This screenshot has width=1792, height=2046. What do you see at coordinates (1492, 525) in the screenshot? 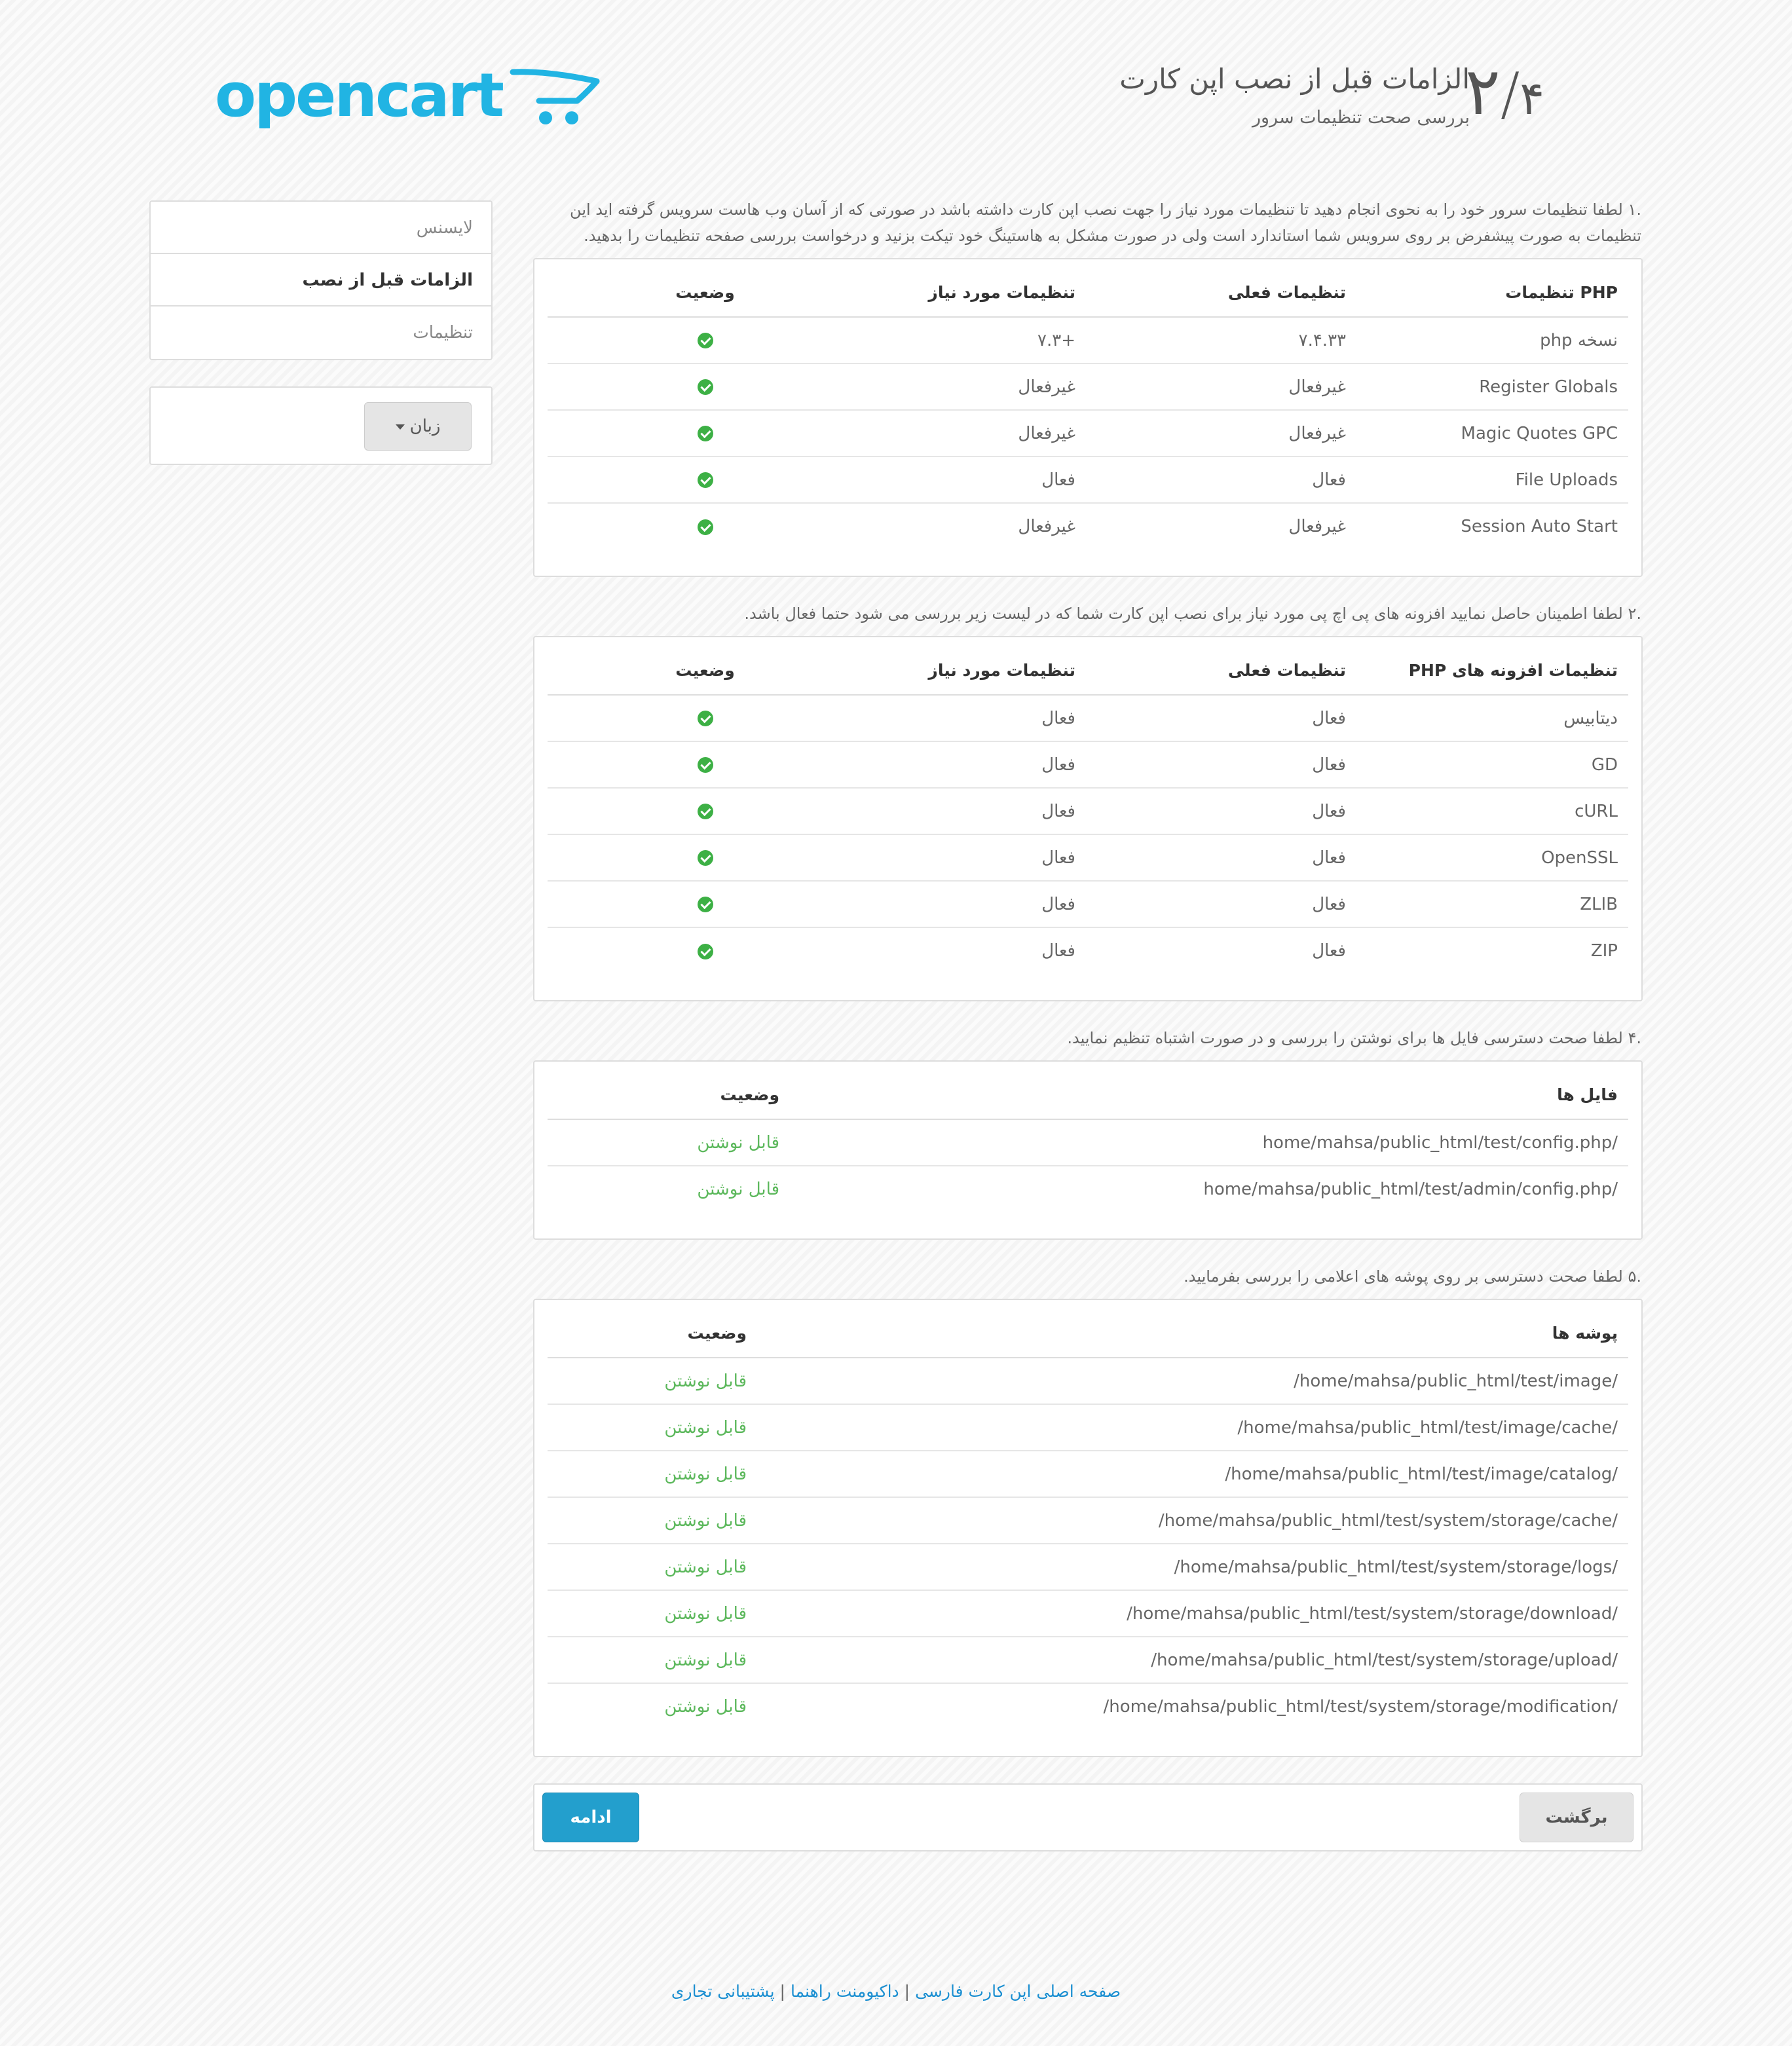
I see `setting-name: Session Auto Start` at bounding box center [1492, 525].